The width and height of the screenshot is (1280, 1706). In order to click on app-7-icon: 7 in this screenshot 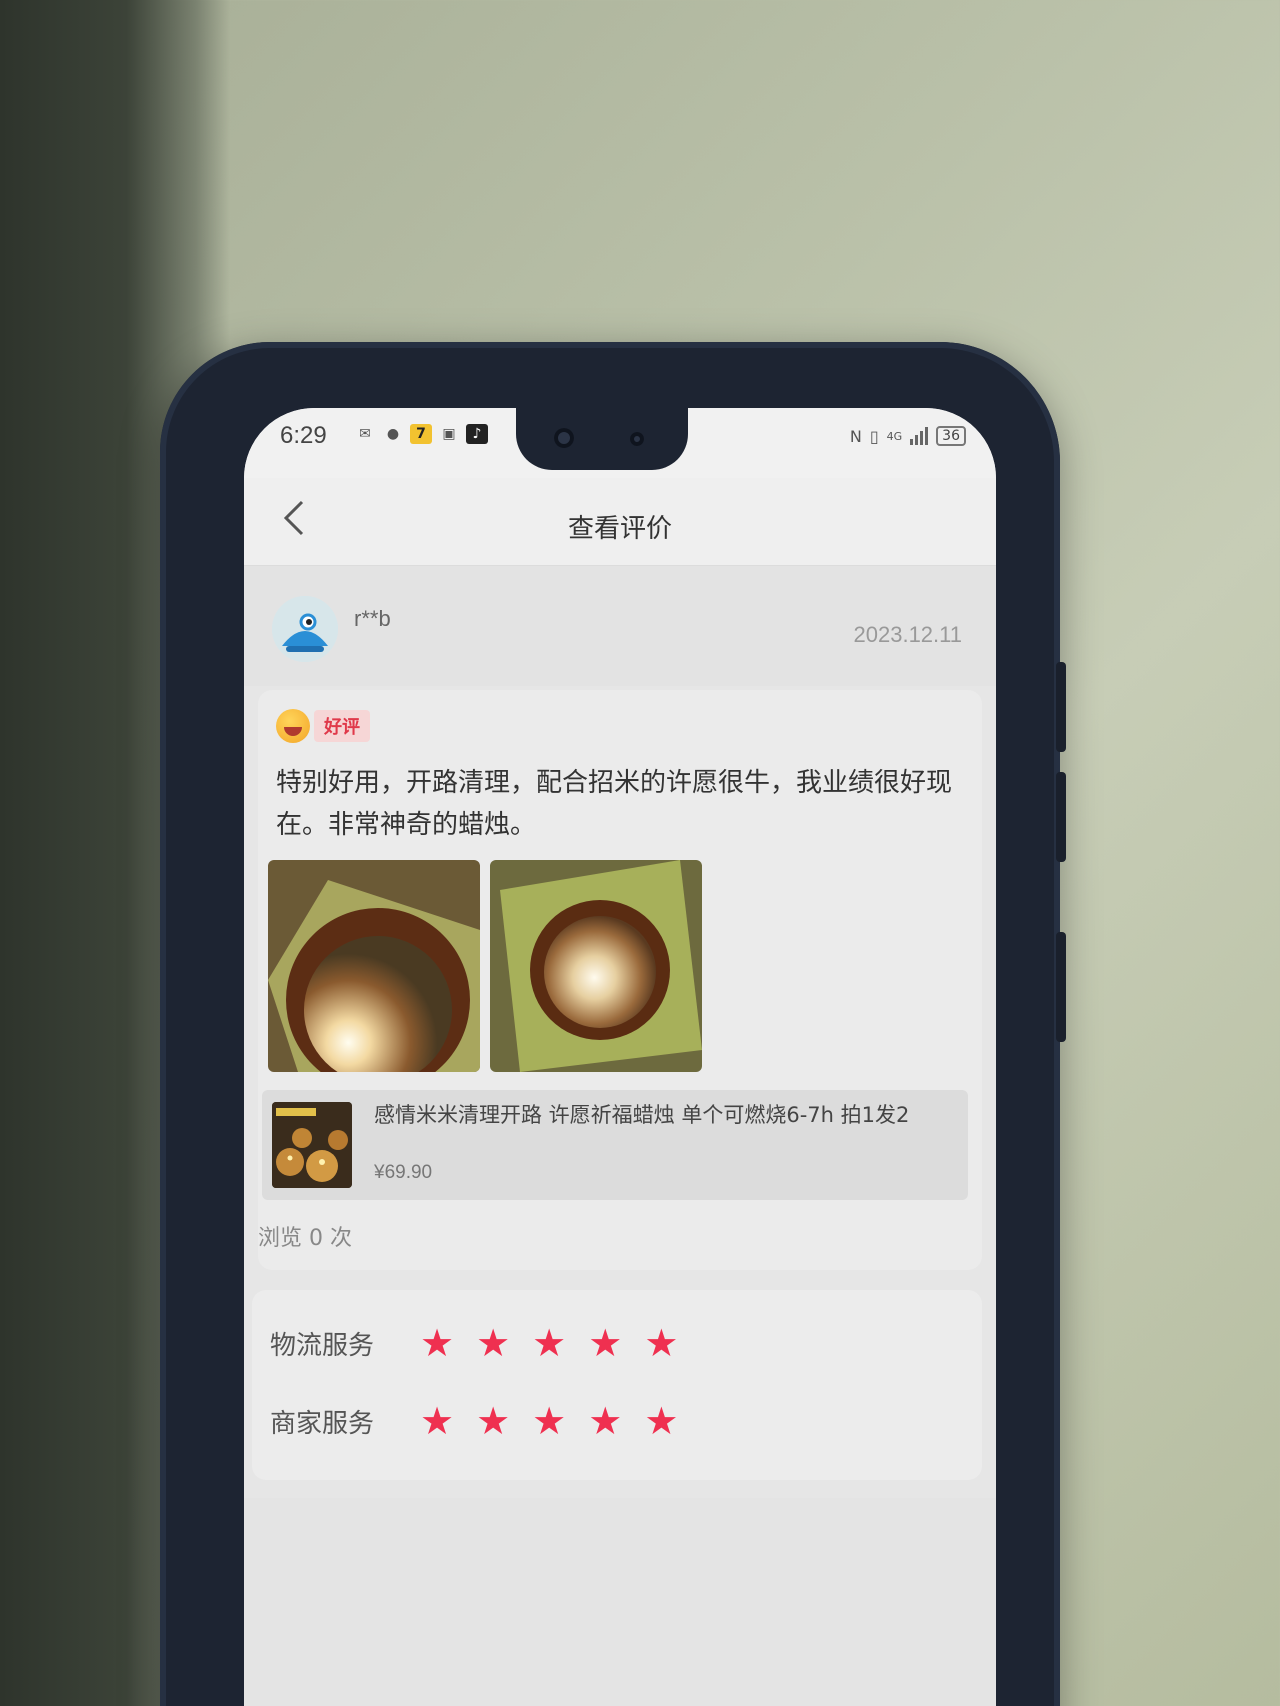, I will do `click(421, 434)`.